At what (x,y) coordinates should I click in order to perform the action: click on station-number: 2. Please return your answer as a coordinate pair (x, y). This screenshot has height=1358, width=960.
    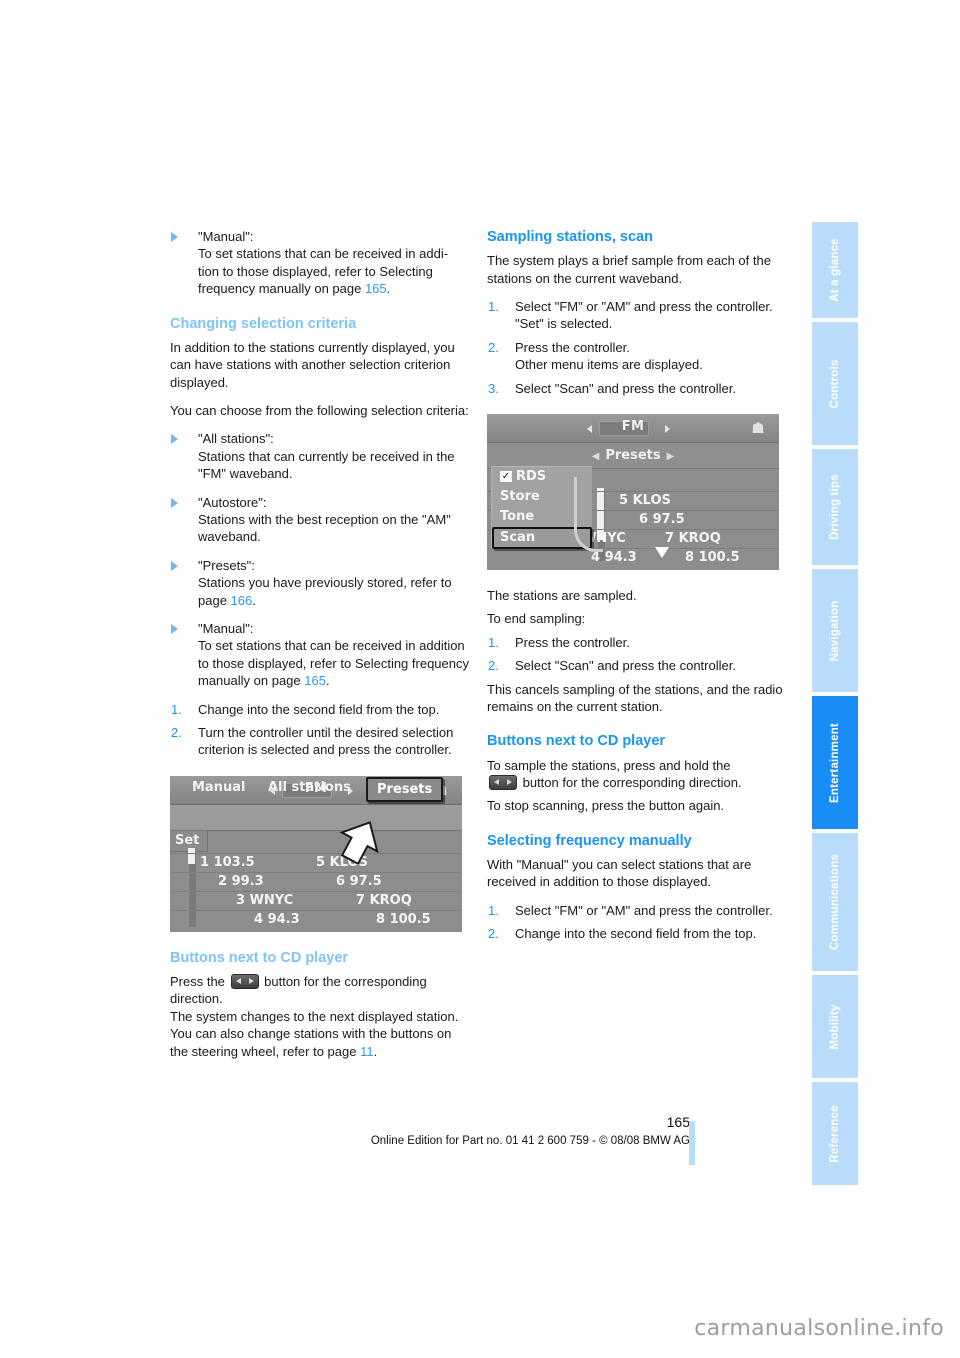
    Looking at the image, I should click on (223, 881).